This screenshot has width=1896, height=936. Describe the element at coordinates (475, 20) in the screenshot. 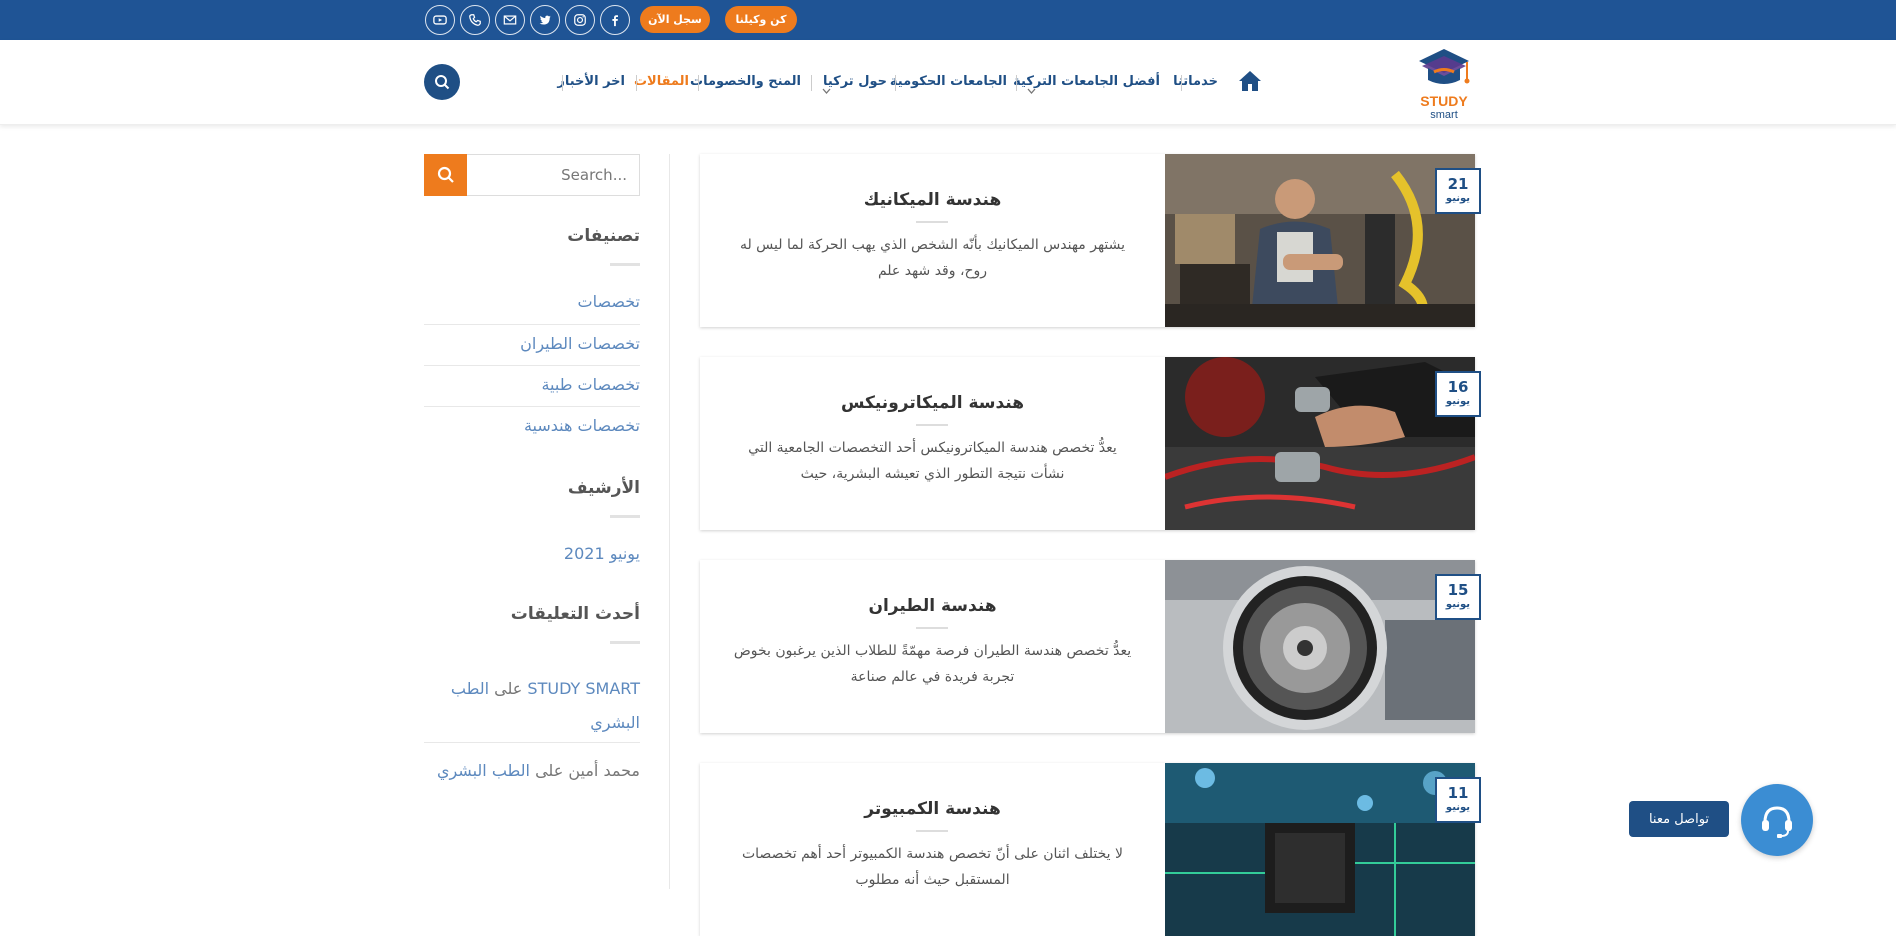

I see `phone-icon` at that location.